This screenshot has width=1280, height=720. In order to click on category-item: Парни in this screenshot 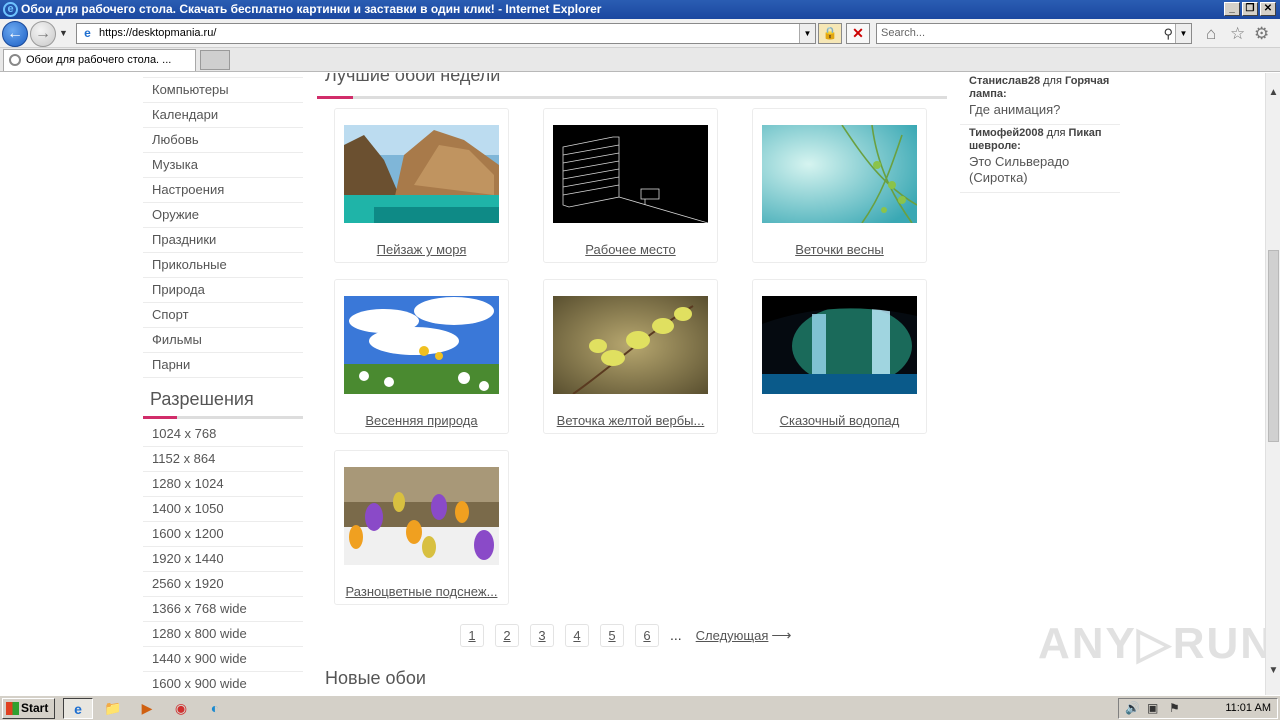, I will do `click(223, 365)`.